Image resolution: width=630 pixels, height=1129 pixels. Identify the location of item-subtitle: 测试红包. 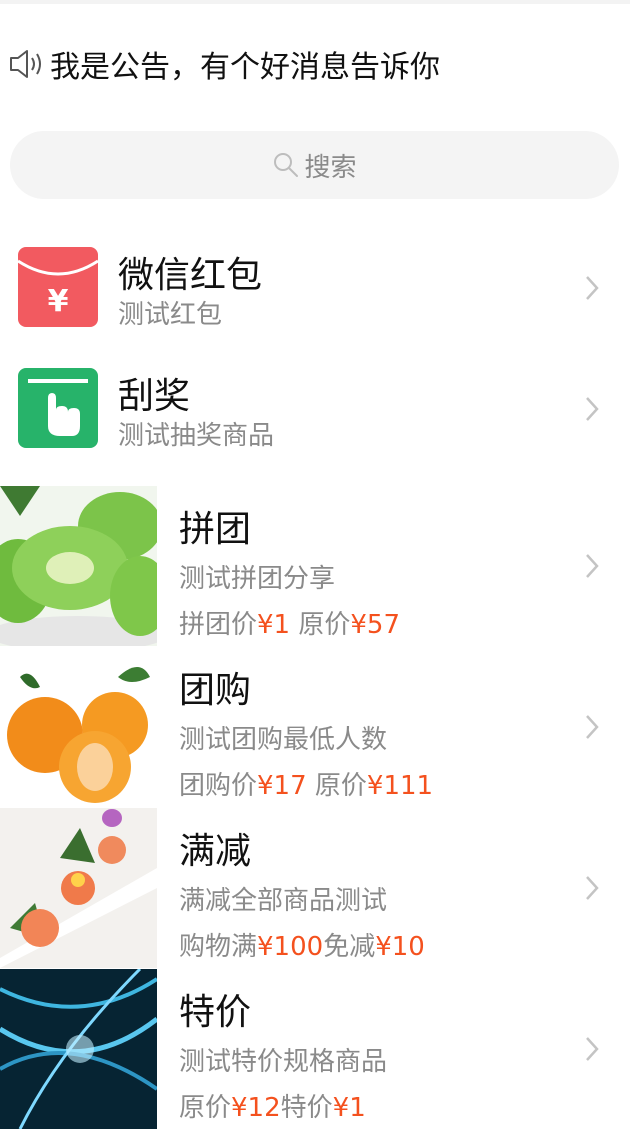
(170, 315).